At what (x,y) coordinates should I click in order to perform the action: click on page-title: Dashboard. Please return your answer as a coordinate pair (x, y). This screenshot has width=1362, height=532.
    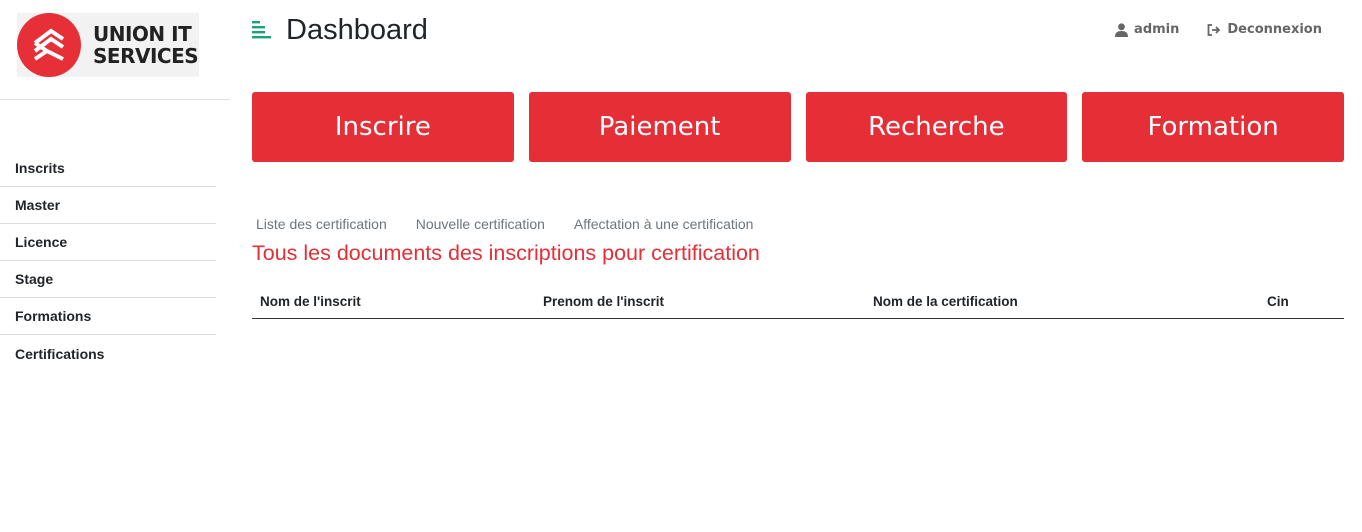
    Looking at the image, I should click on (357, 30).